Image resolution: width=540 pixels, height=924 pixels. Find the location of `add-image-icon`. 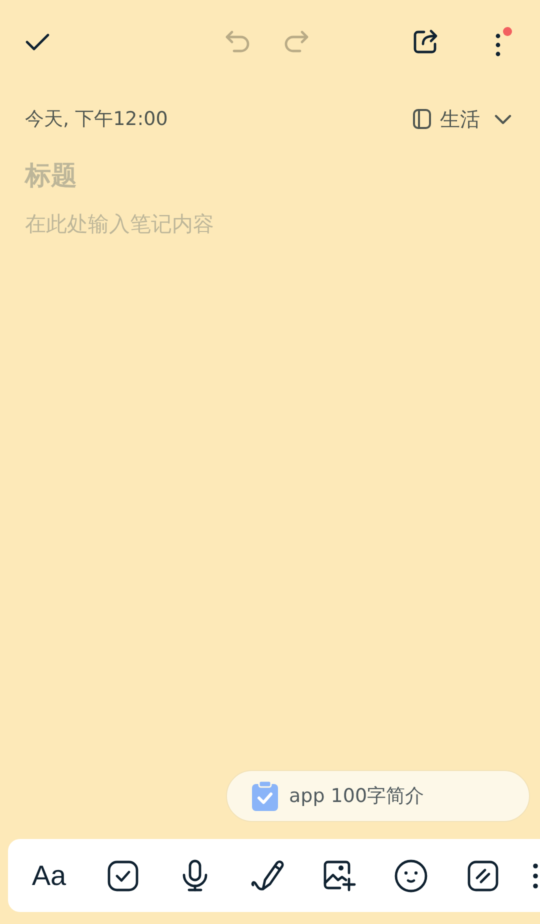

add-image-icon is located at coordinates (339, 875).